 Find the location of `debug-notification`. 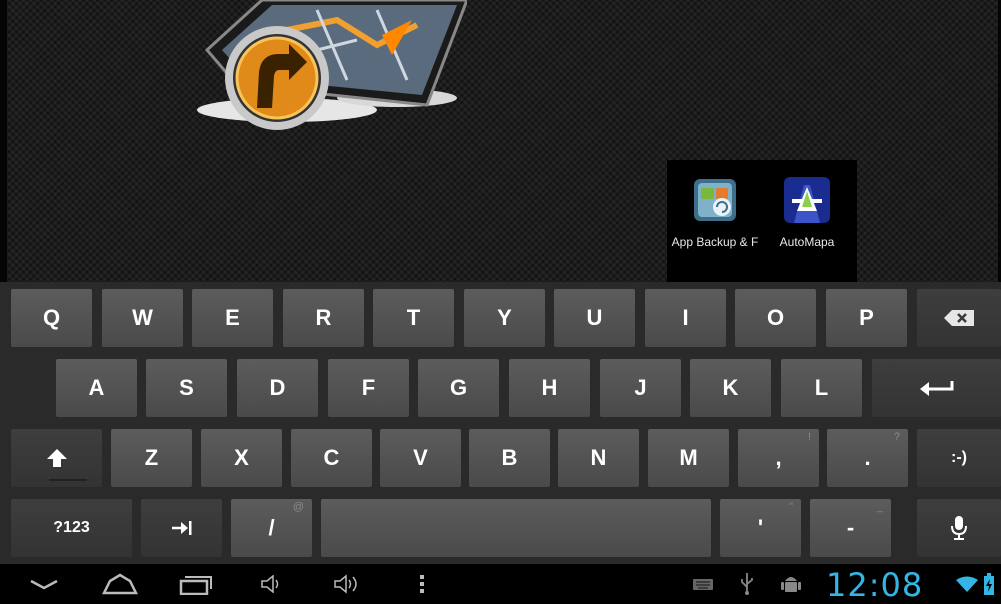

debug-notification is located at coordinates (791, 584).